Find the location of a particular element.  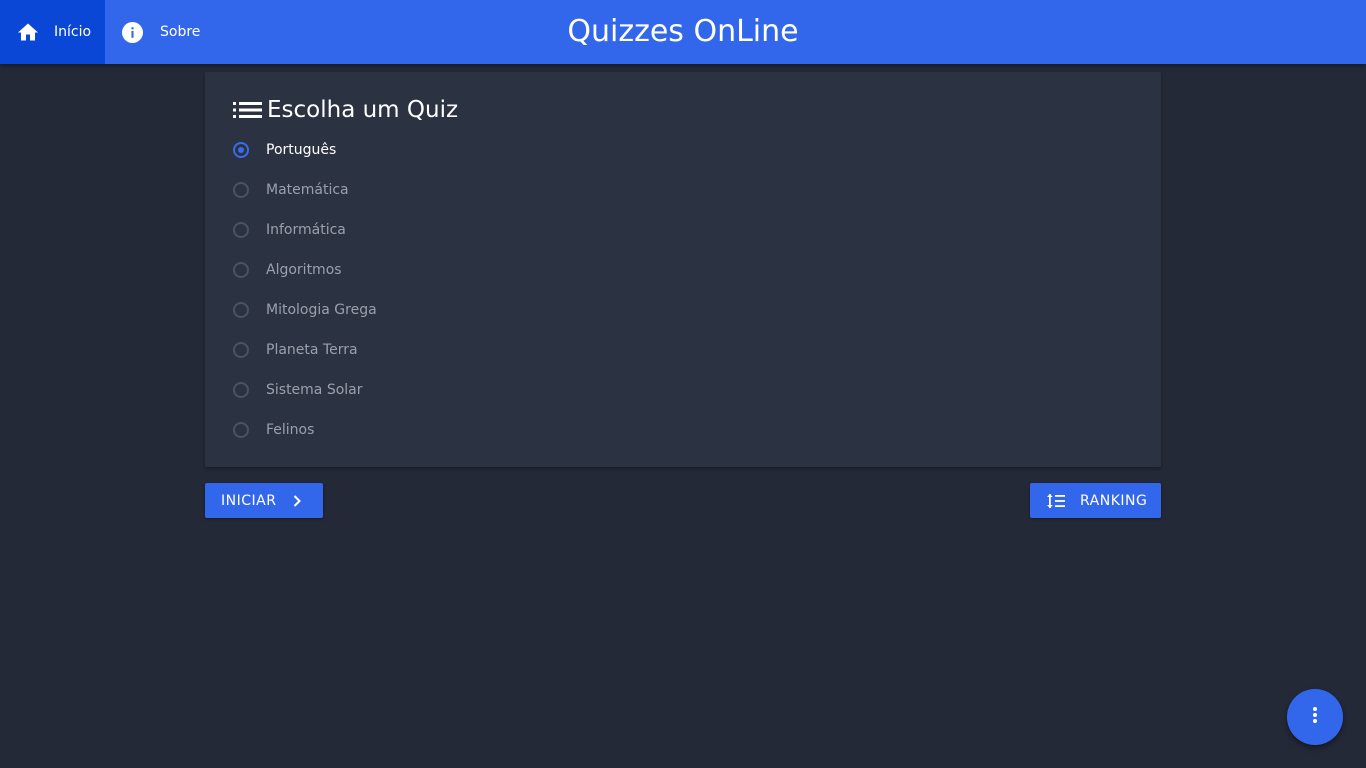

quiz-option-portugues: Português is located at coordinates (433, 150).